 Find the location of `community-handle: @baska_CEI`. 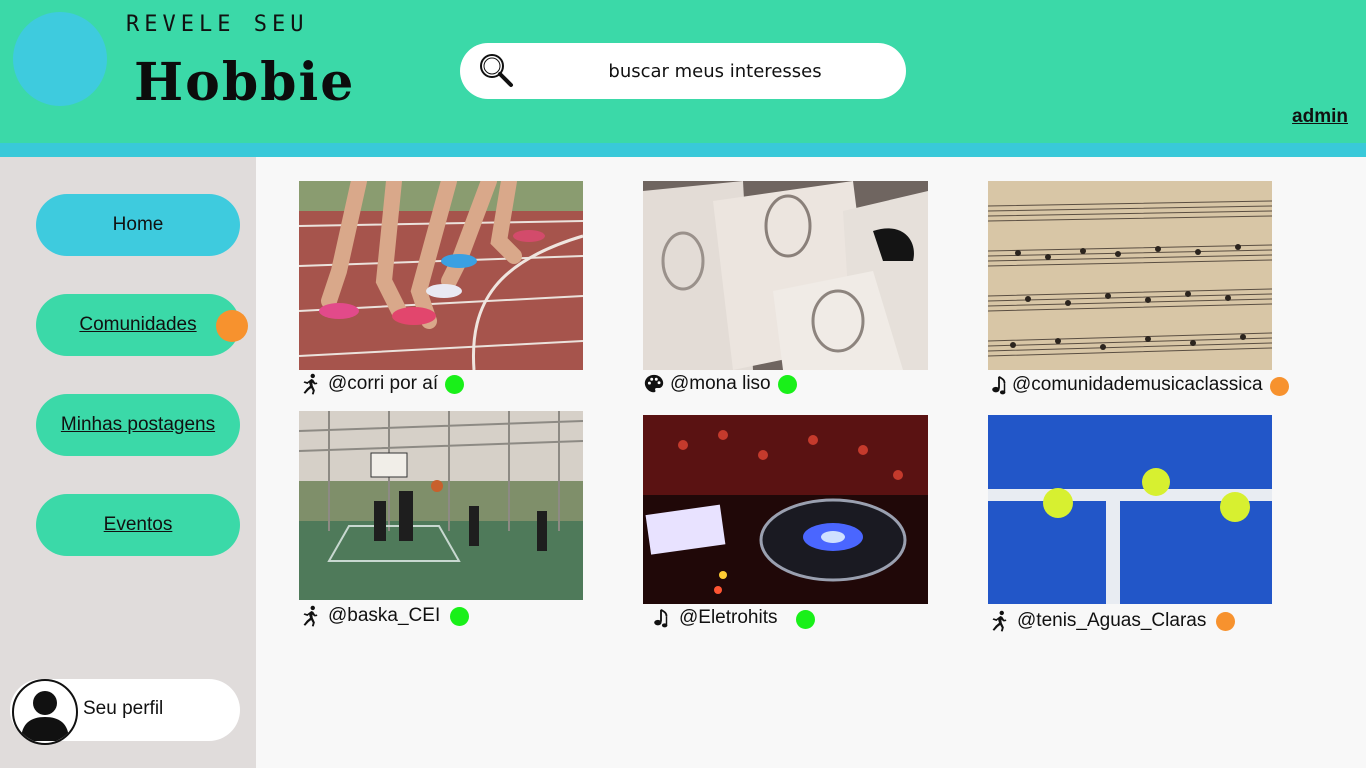

community-handle: @baska_CEI is located at coordinates (384, 615).